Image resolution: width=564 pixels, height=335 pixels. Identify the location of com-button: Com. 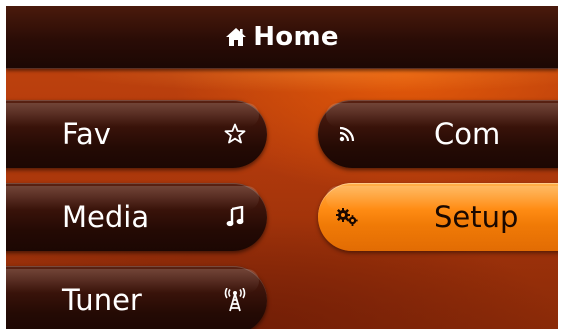
(438, 134).